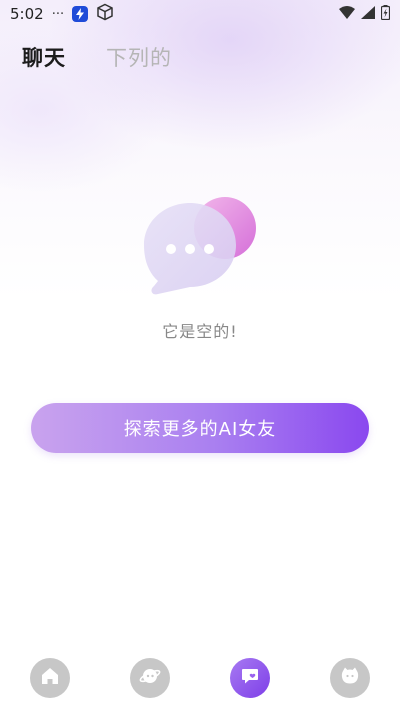 The image size is (400, 711). I want to click on nav-discover, so click(150, 678).